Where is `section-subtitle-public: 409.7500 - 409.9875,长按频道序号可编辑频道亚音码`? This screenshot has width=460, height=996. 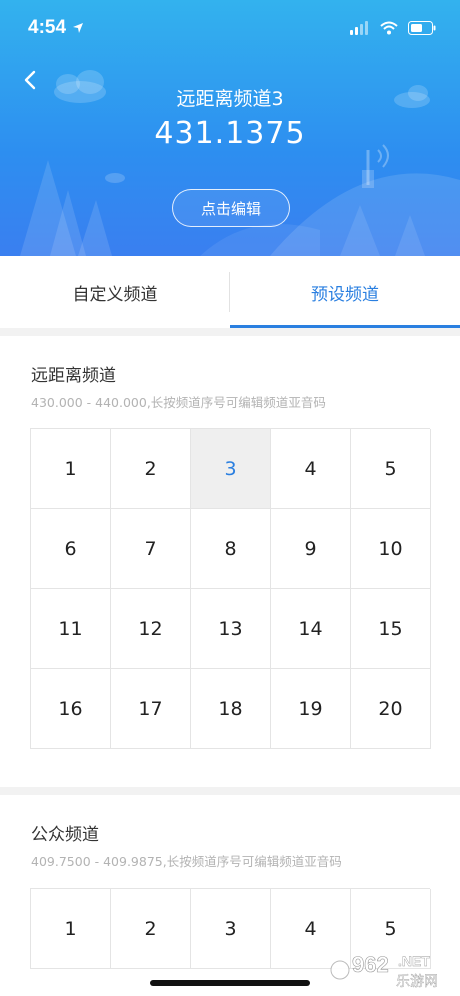 section-subtitle-public: 409.7500 - 409.9875,长按频道序号可编辑频道亚音码 is located at coordinates (186, 861).